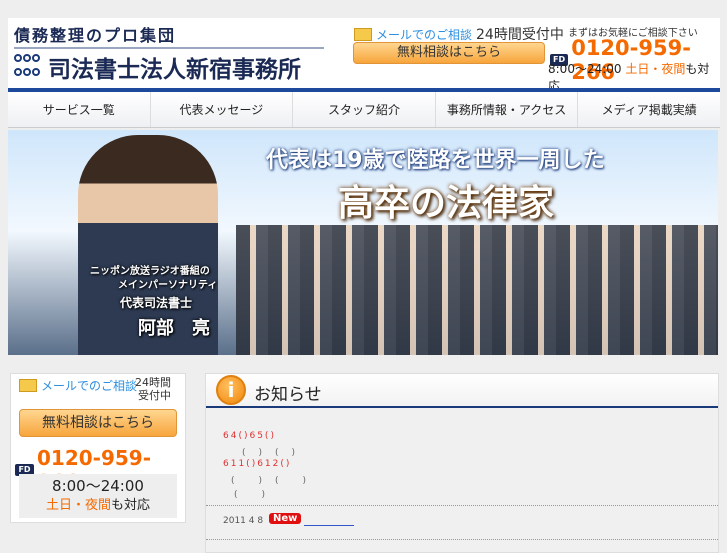 This screenshot has height=553, width=727. I want to click on new-badge: New, so click(285, 518).